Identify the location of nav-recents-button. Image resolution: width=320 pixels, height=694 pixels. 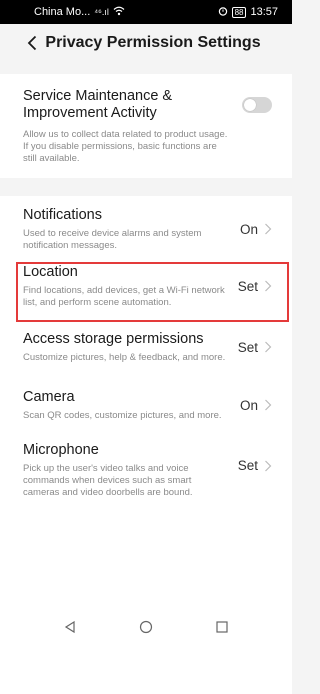
(222, 627).